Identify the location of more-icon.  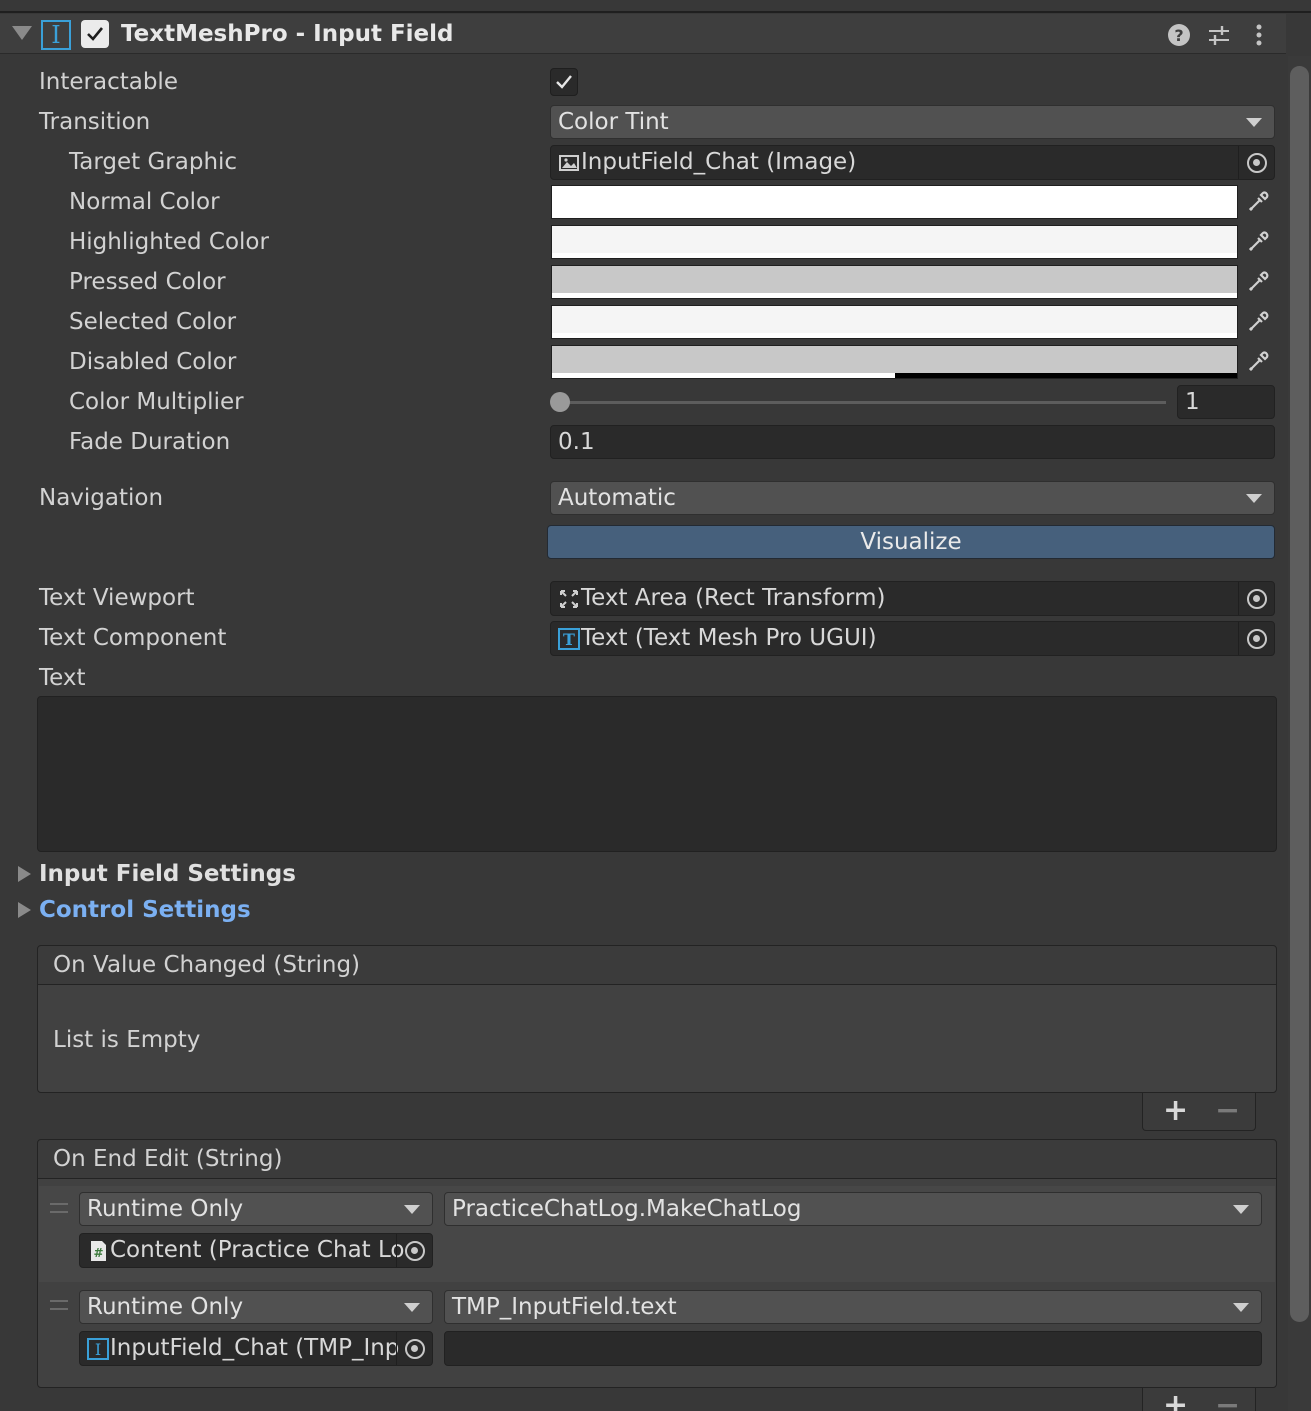
(1259, 35).